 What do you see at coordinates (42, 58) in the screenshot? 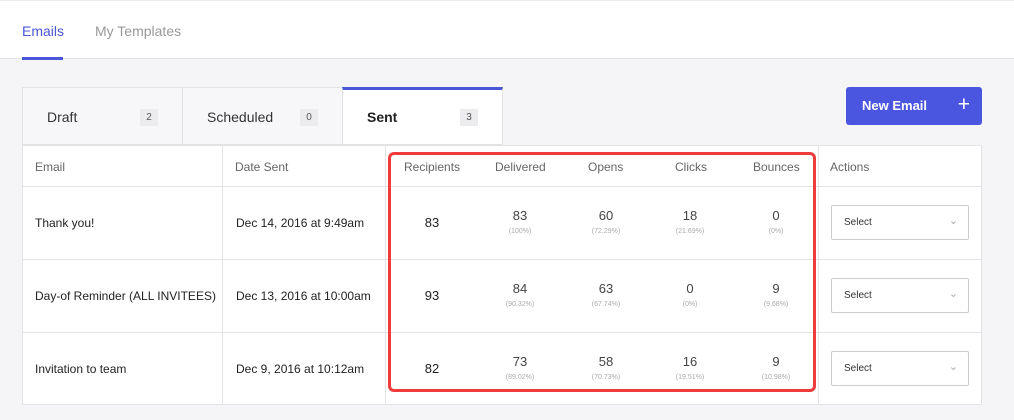
I see `active-tab-indicator` at bounding box center [42, 58].